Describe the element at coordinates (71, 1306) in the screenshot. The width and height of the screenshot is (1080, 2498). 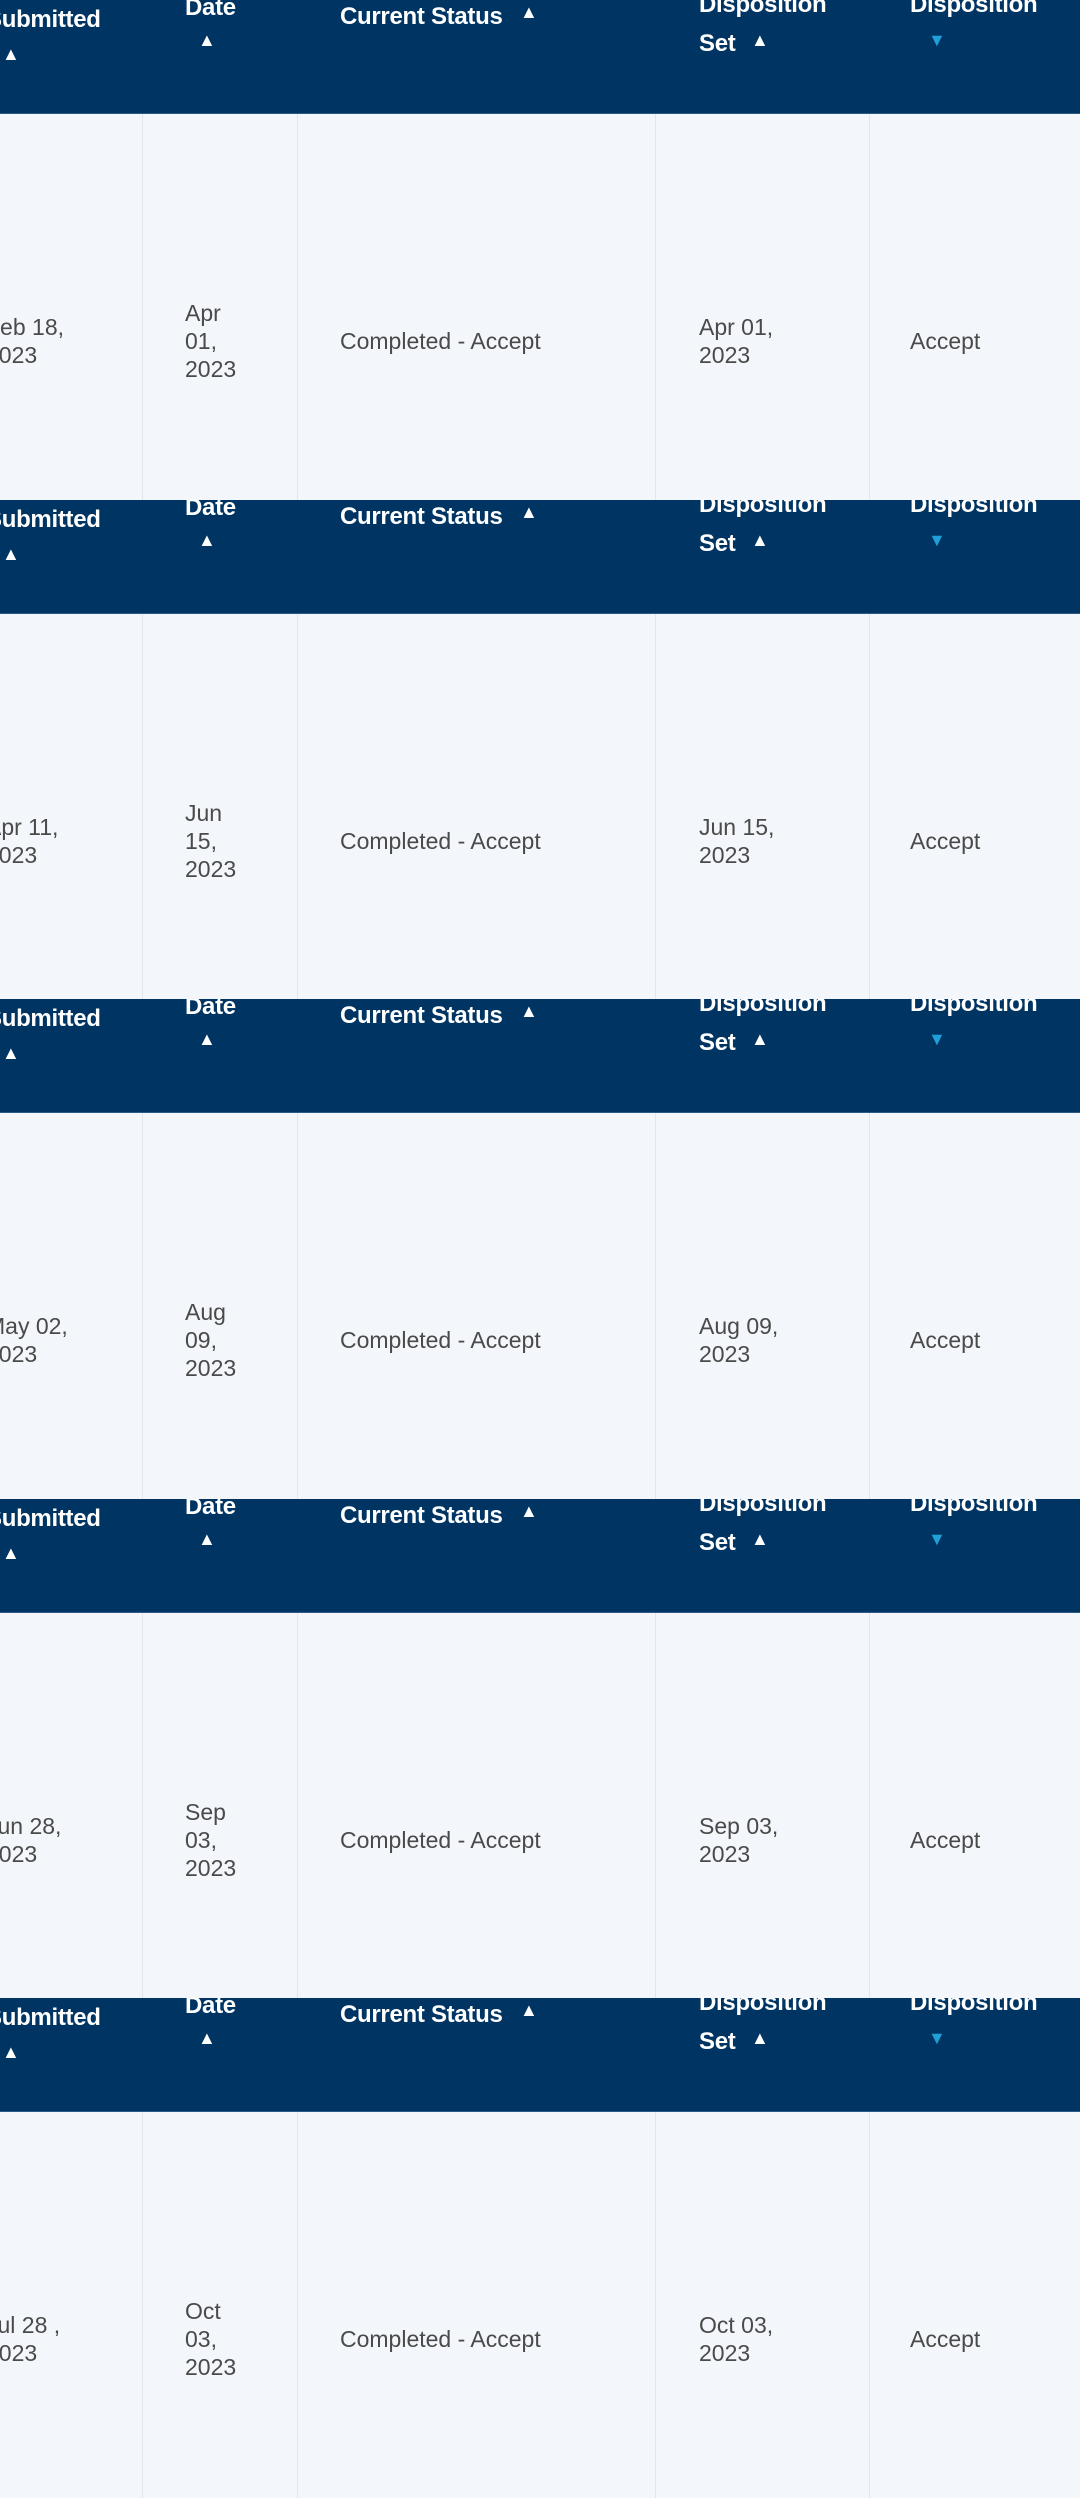
I see `cell-submitted: May 02, 2023` at that location.